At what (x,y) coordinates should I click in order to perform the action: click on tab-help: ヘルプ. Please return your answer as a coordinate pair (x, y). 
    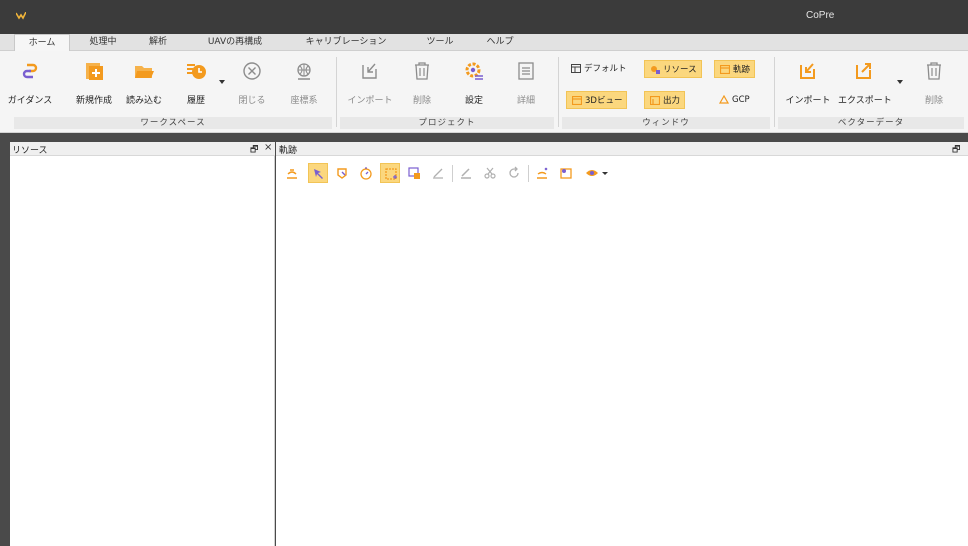
    Looking at the image, I should click on (500, 42).